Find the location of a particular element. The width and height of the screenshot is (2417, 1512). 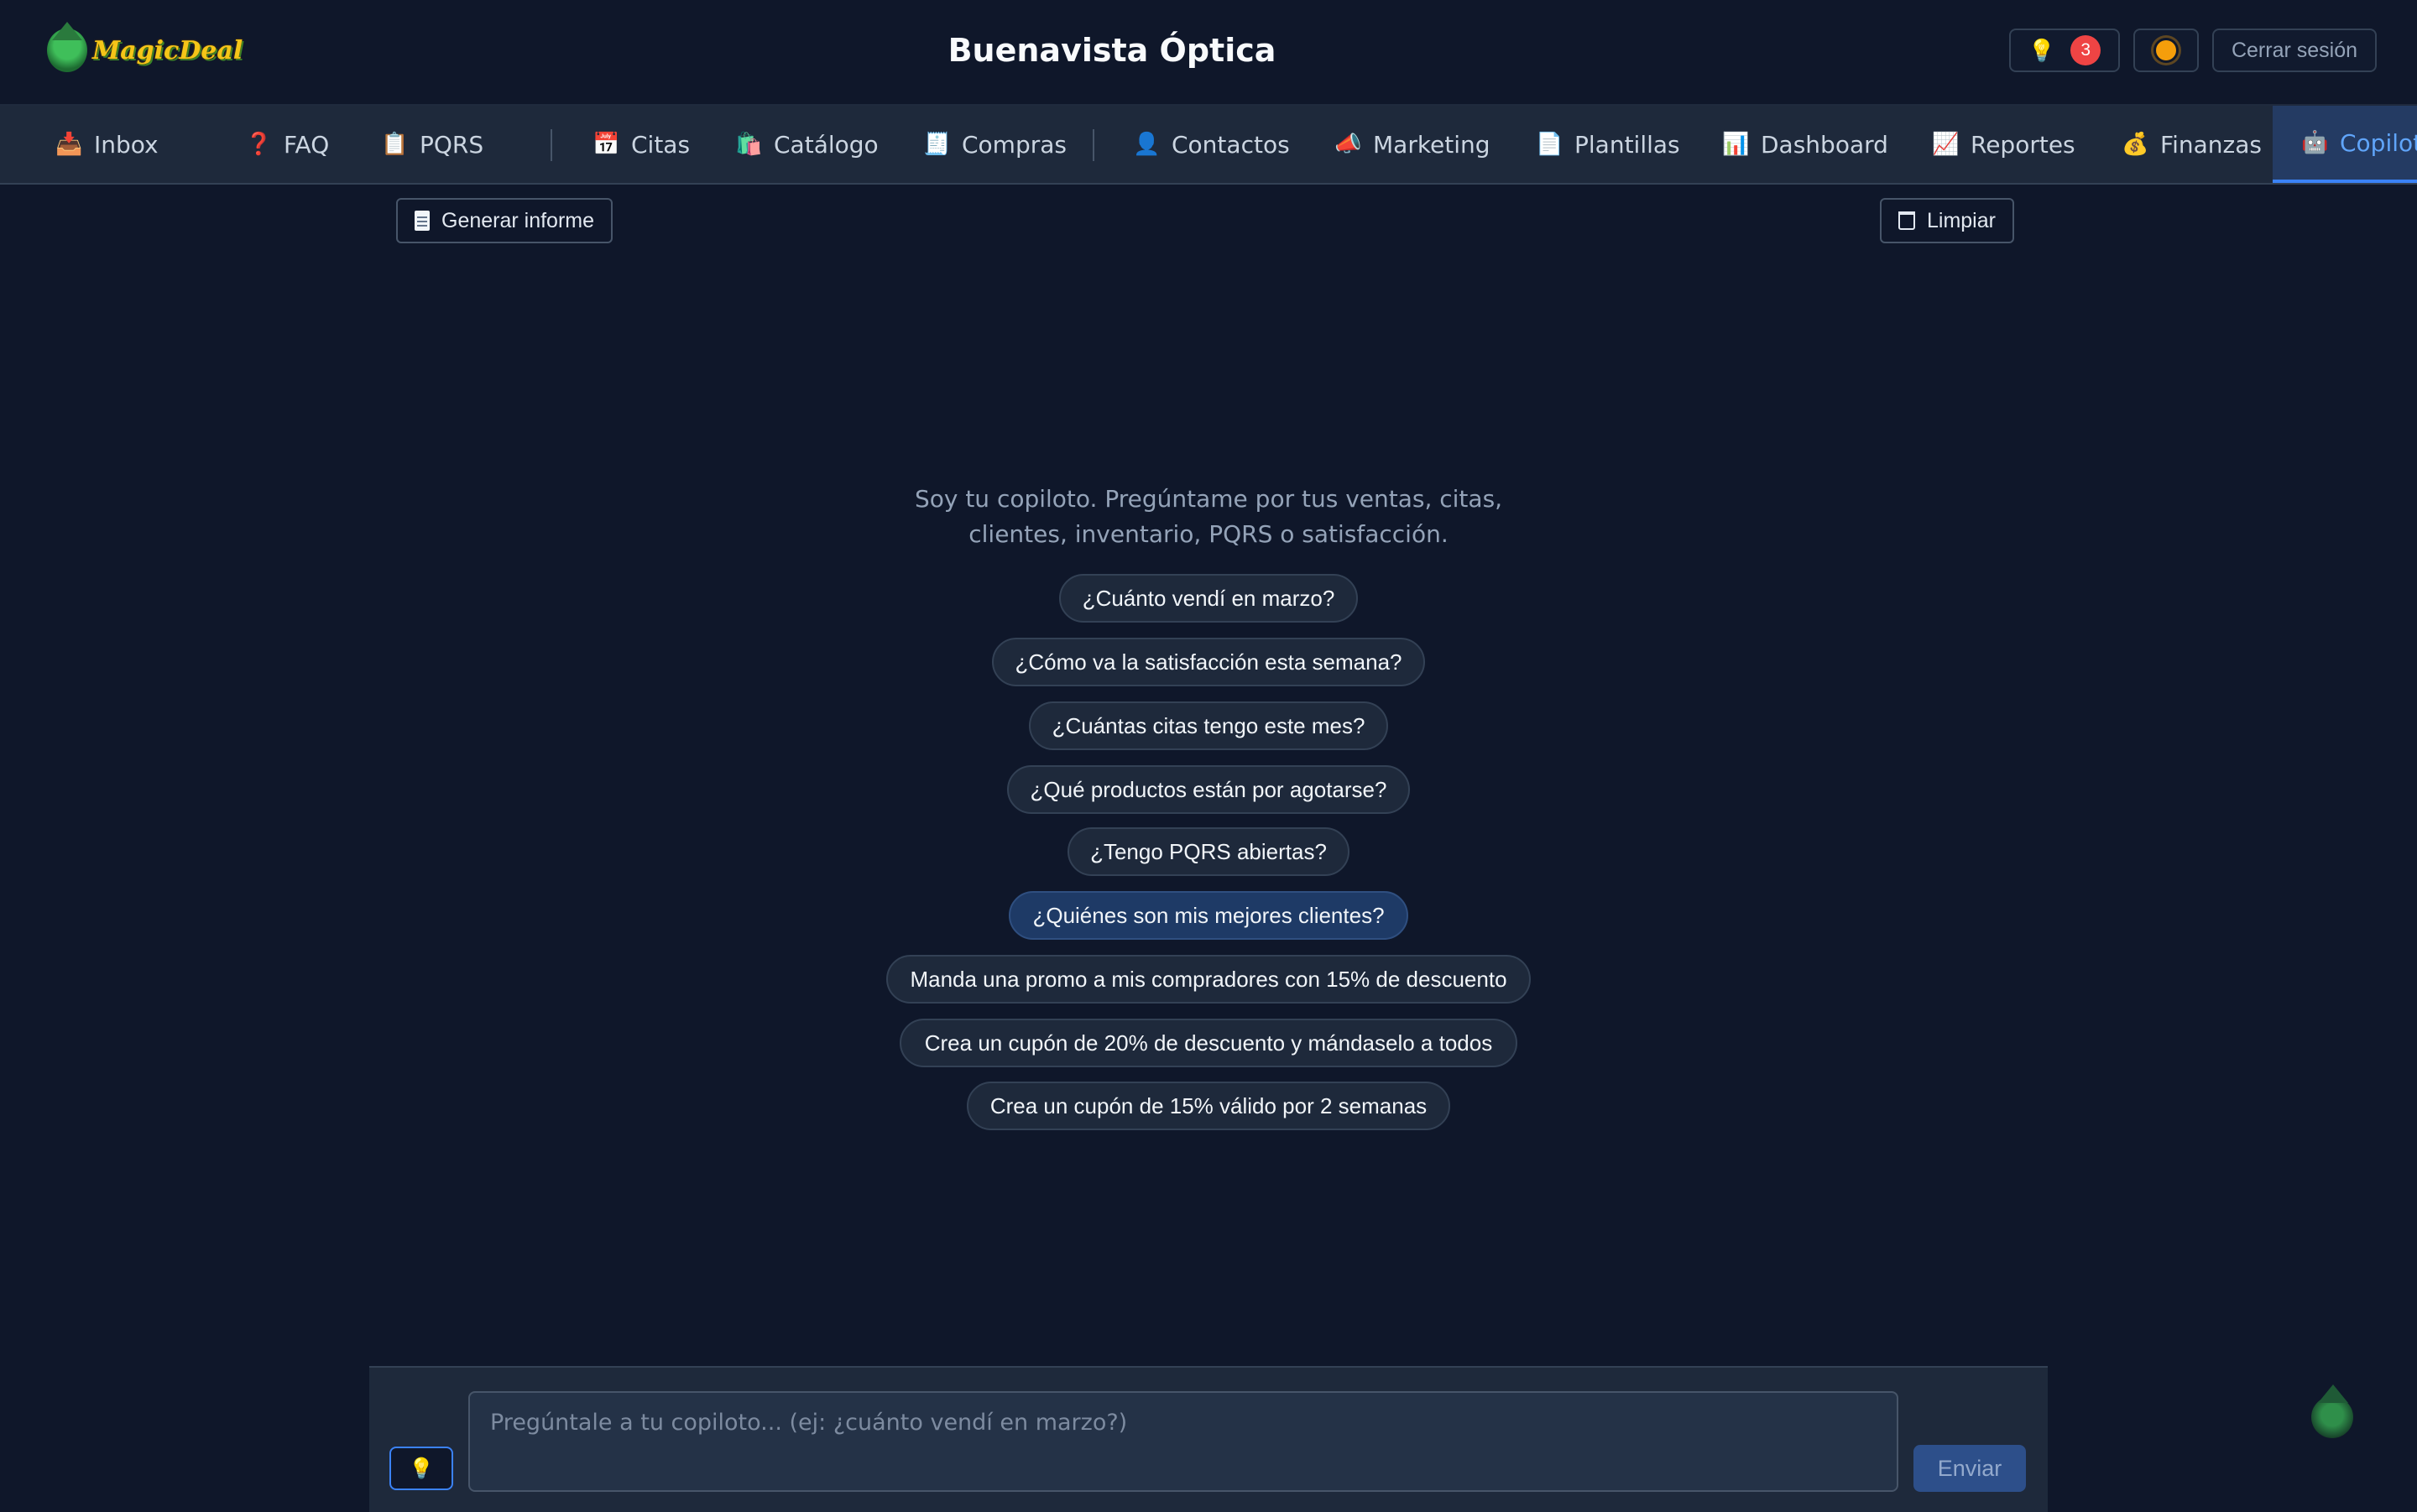

trash-icon is located at coordinates (1906, 221).